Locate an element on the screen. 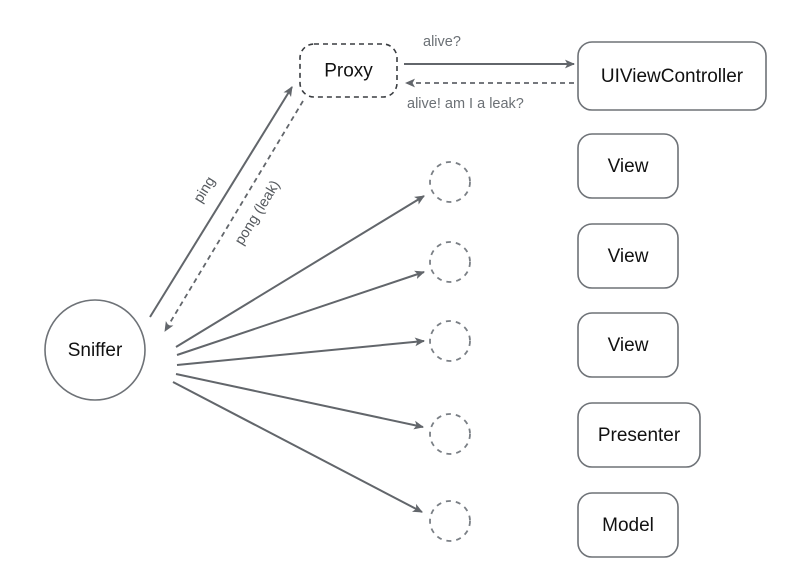  ghost-proxy-group is located at coordinates (450, 351).